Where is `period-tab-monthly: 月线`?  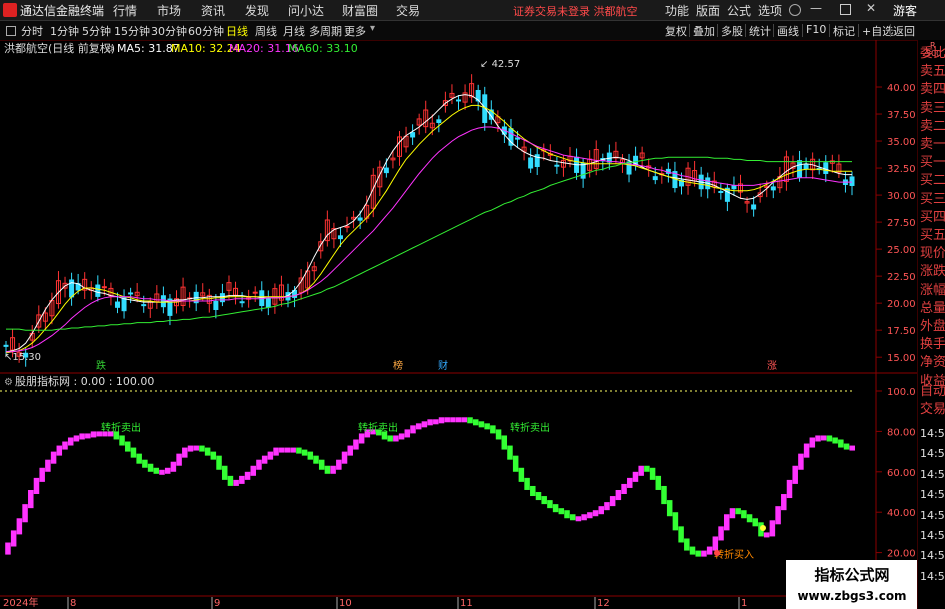
period-tab-monthly: 月线 is located at coordinates (294, 31).